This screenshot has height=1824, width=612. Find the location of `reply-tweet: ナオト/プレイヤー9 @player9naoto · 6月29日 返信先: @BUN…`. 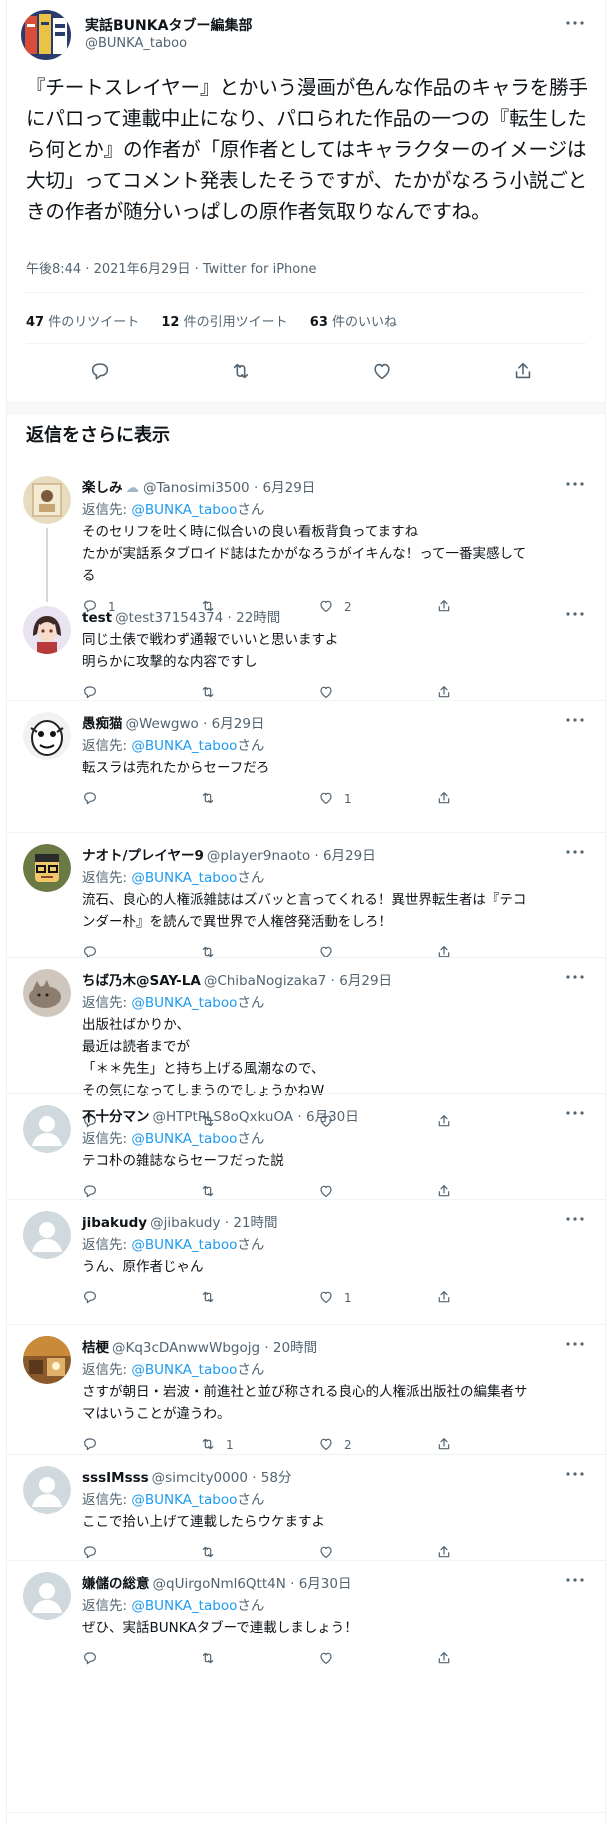

reply-tweet: ナオト/プレイヤー9 @player9naoto · 6月29日 返信先: @BUN… is located at coordinates (306, 906).